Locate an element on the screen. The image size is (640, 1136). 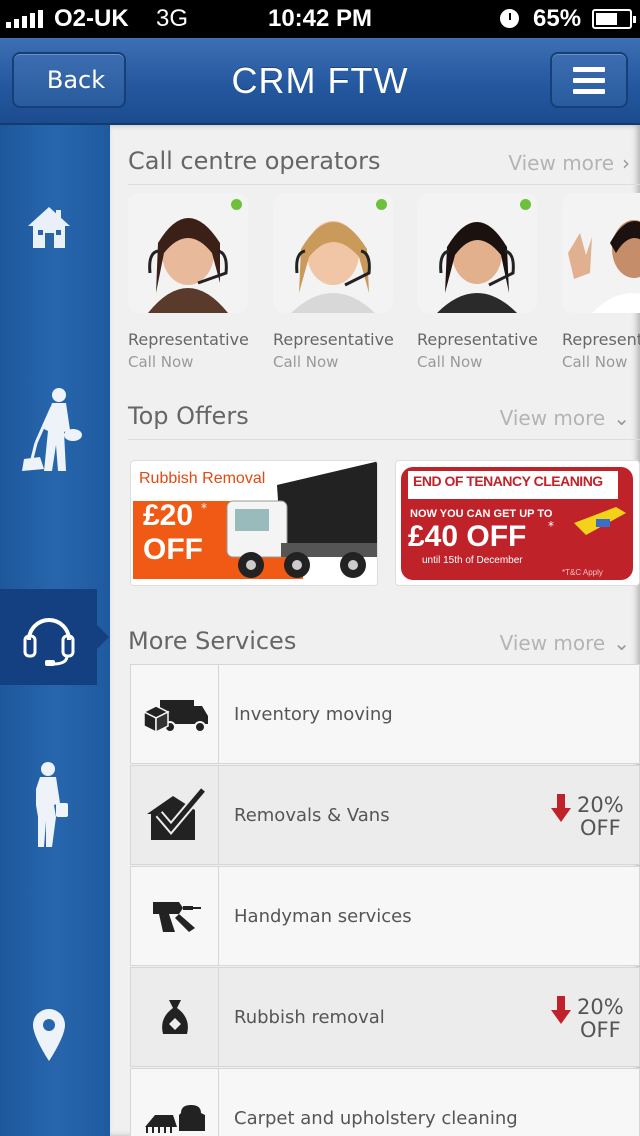
menu-icon is located at coordinates (589, 69).